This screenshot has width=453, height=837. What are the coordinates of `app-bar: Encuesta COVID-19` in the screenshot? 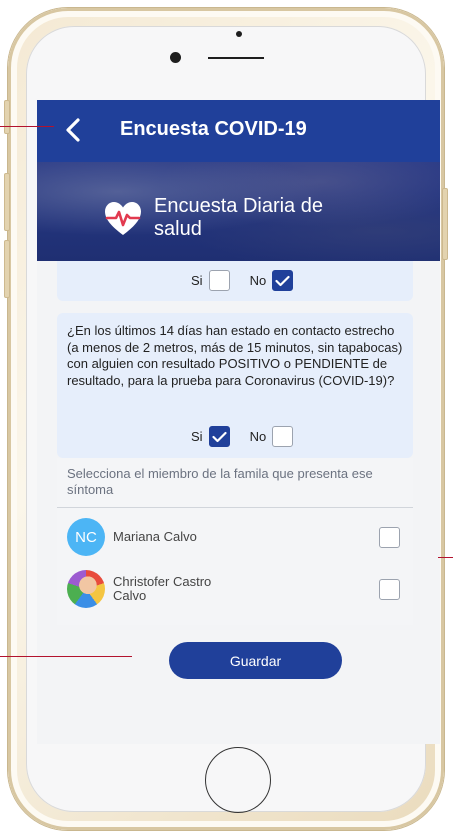 It's located at (238, 131).